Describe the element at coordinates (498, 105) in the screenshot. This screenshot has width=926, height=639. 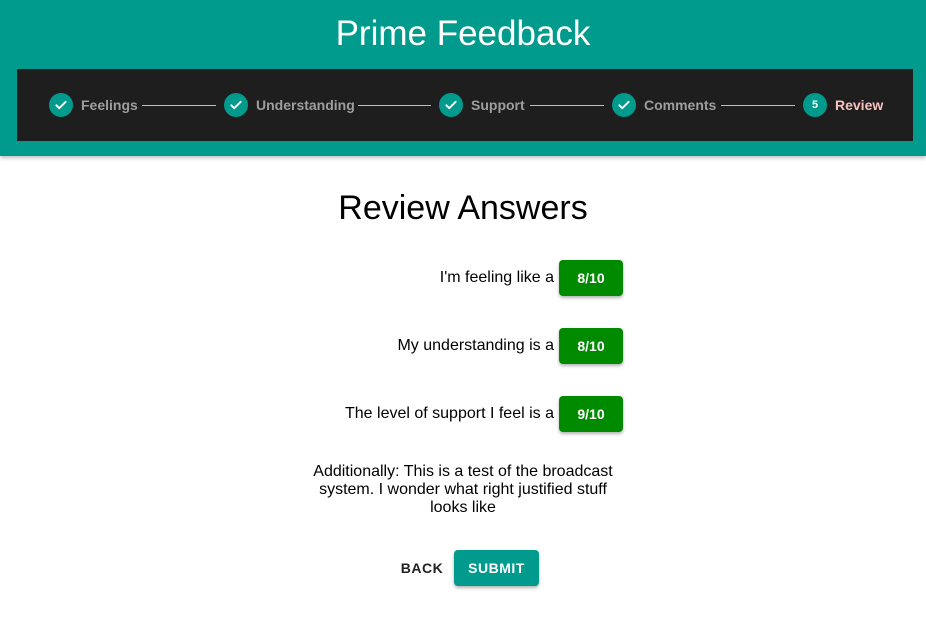
I see `step-label: Support` at that location.